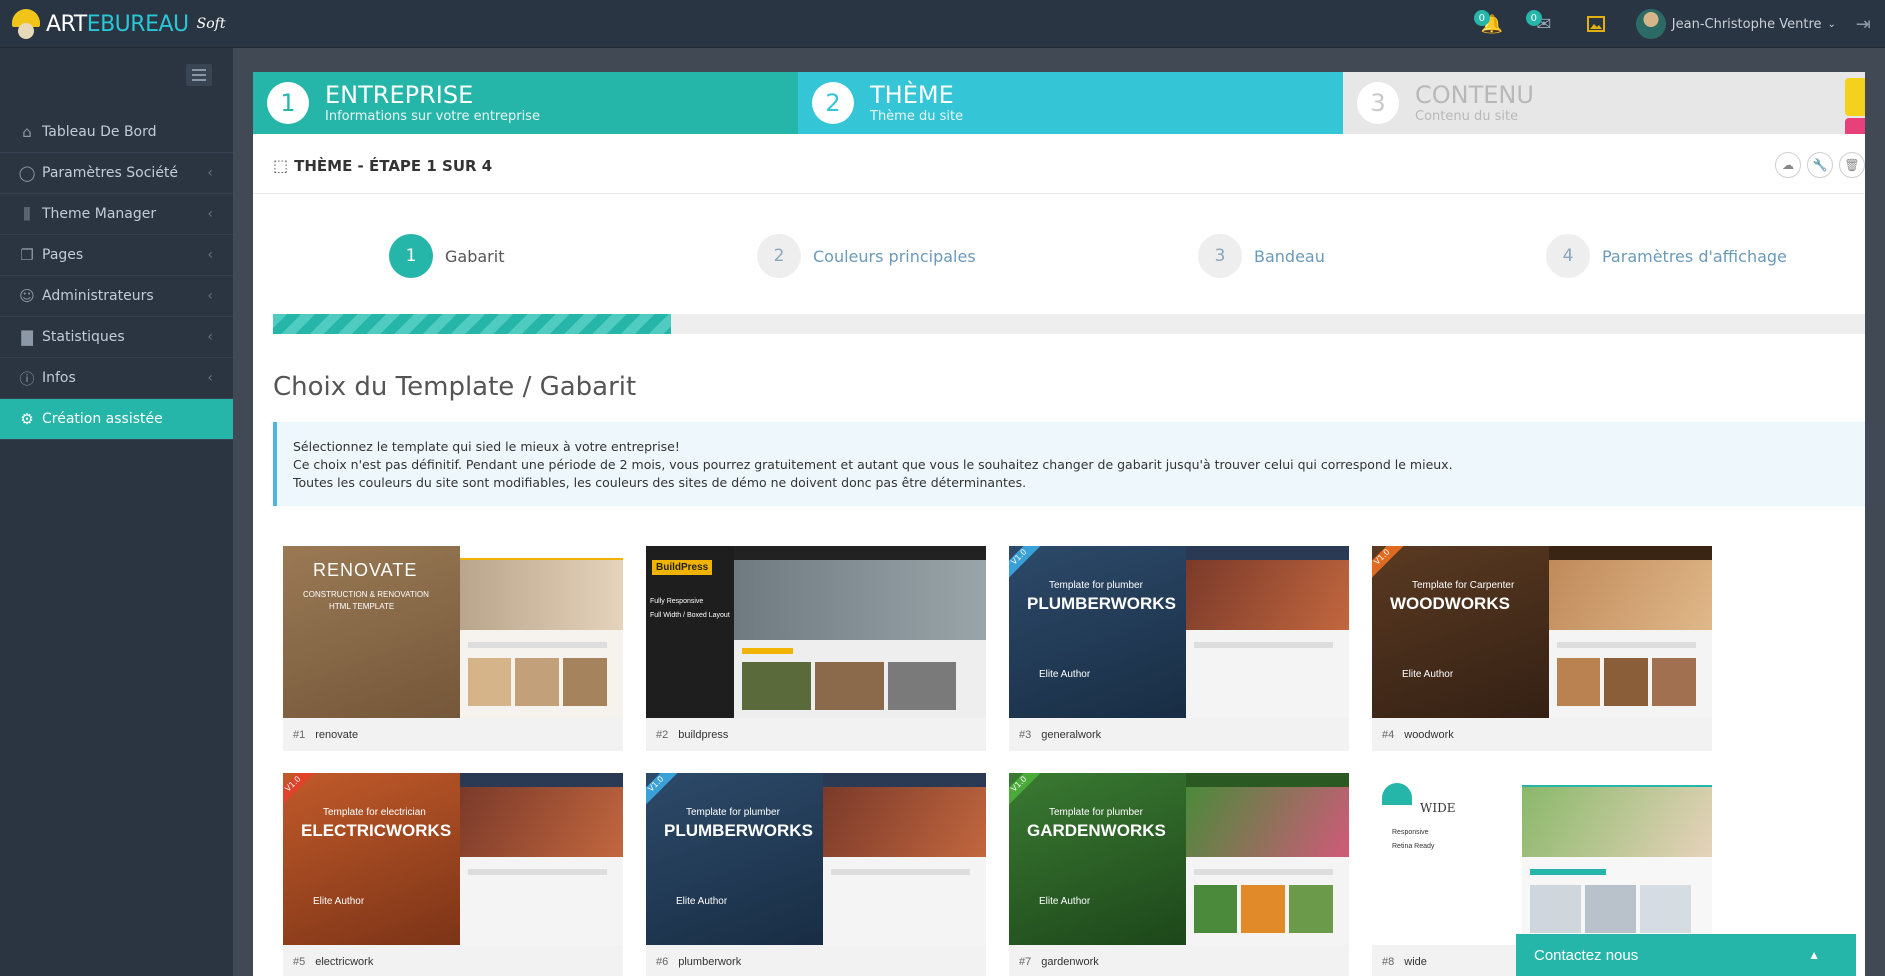 The height and width of the screenshot is (976, 1885). What do you see at coordinates (102, 419) in the screenshot?
I see `sidebar-item-label: Création assistée` at bounding box center [102, 419].